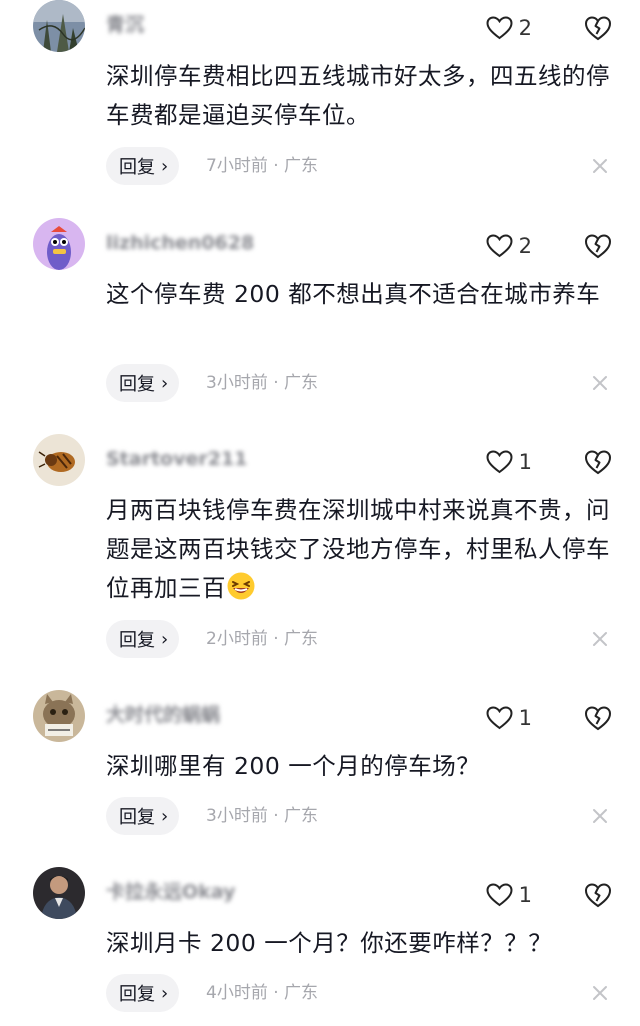  I want to click on username: 大时代的蜗蜗, so click(163, 715).